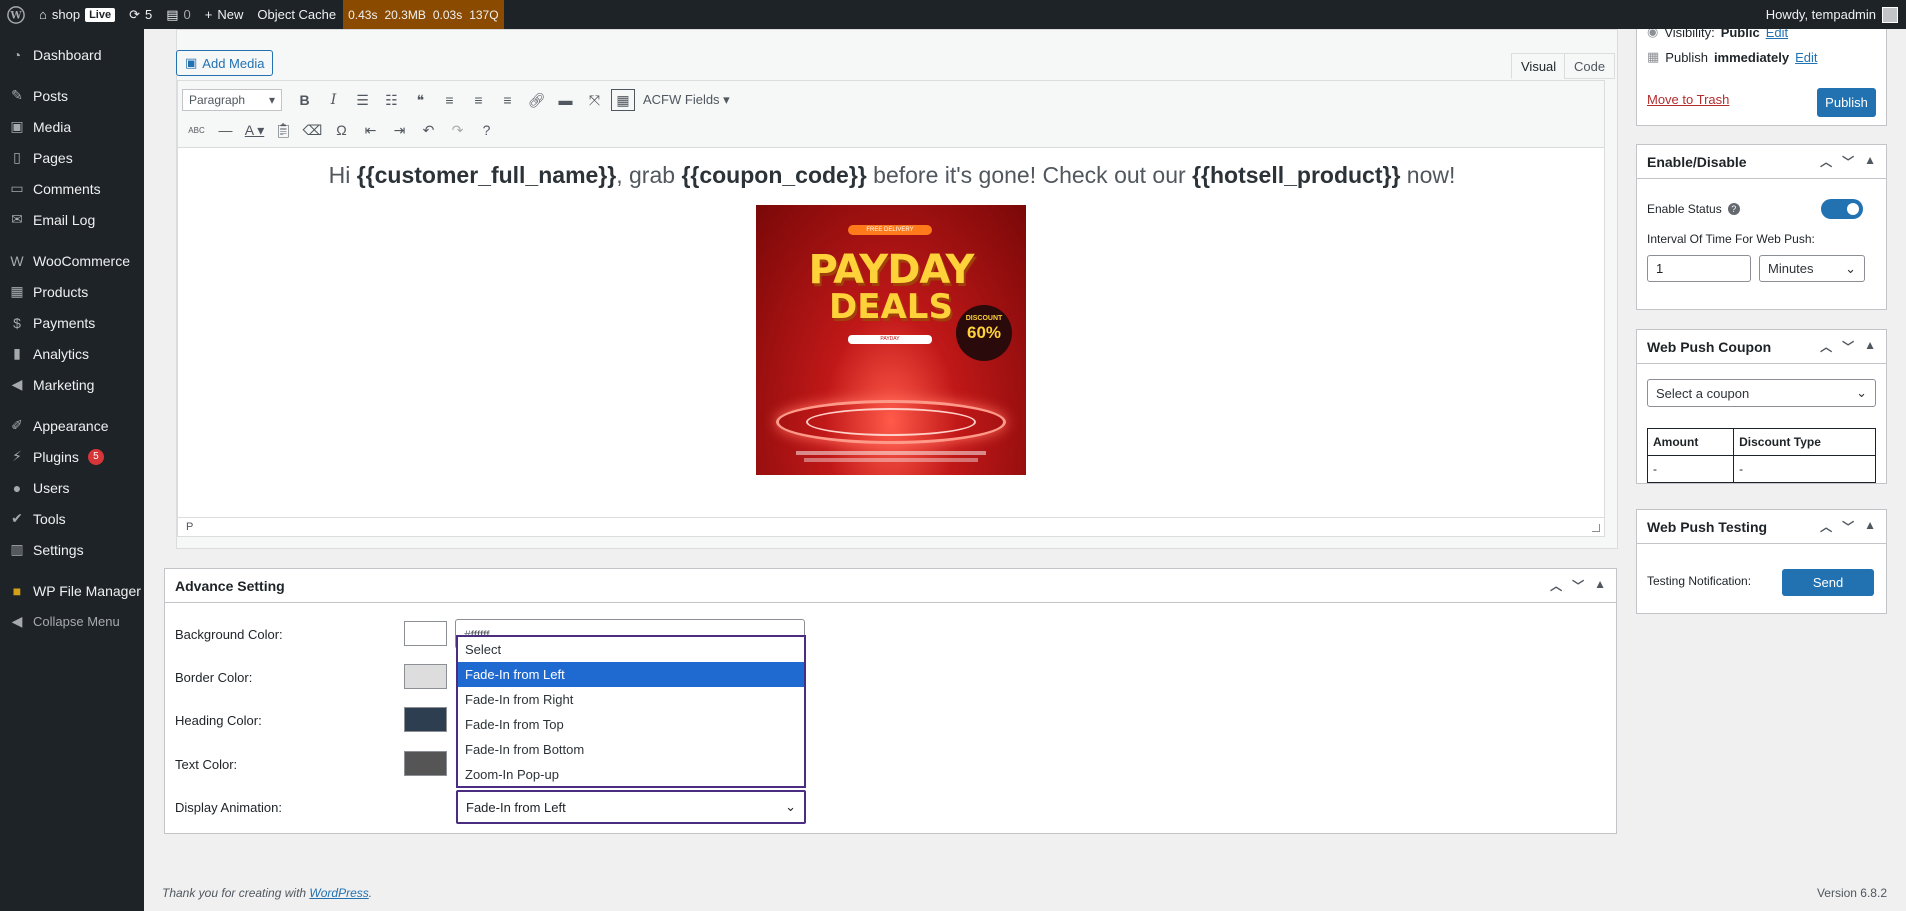 This screenshot has height=911, width=1906. I want to click on sidebar-item-payments: $ Payments, so click(72, 322).